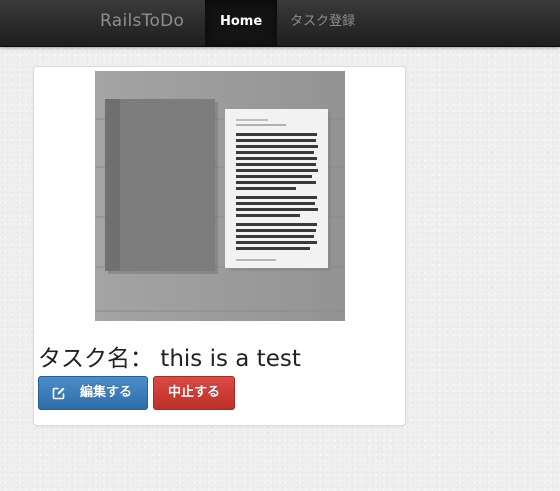 This screenshot has height=491, width=560. What do you see at coordinates (106, 392) in the screenshot?
I see `edit-button-label: 編集する` at bounding box center [106, 392].